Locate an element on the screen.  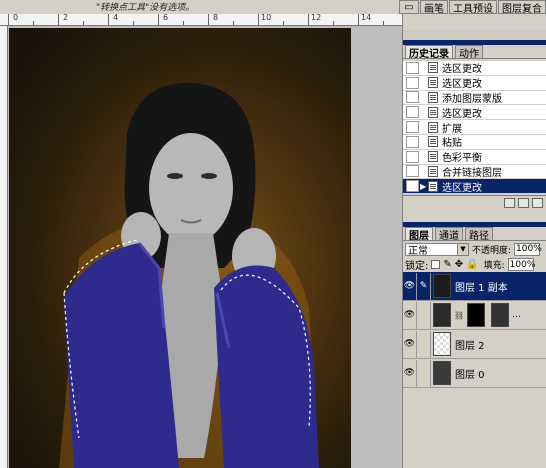
layer-row: 👁 图层 2 is located at coordinates (474, 344).